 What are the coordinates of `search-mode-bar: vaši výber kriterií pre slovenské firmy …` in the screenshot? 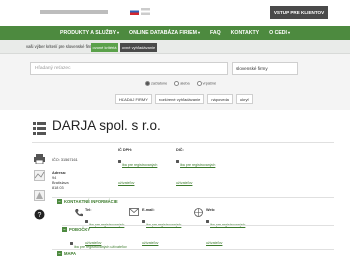 It's located at (175, 47).